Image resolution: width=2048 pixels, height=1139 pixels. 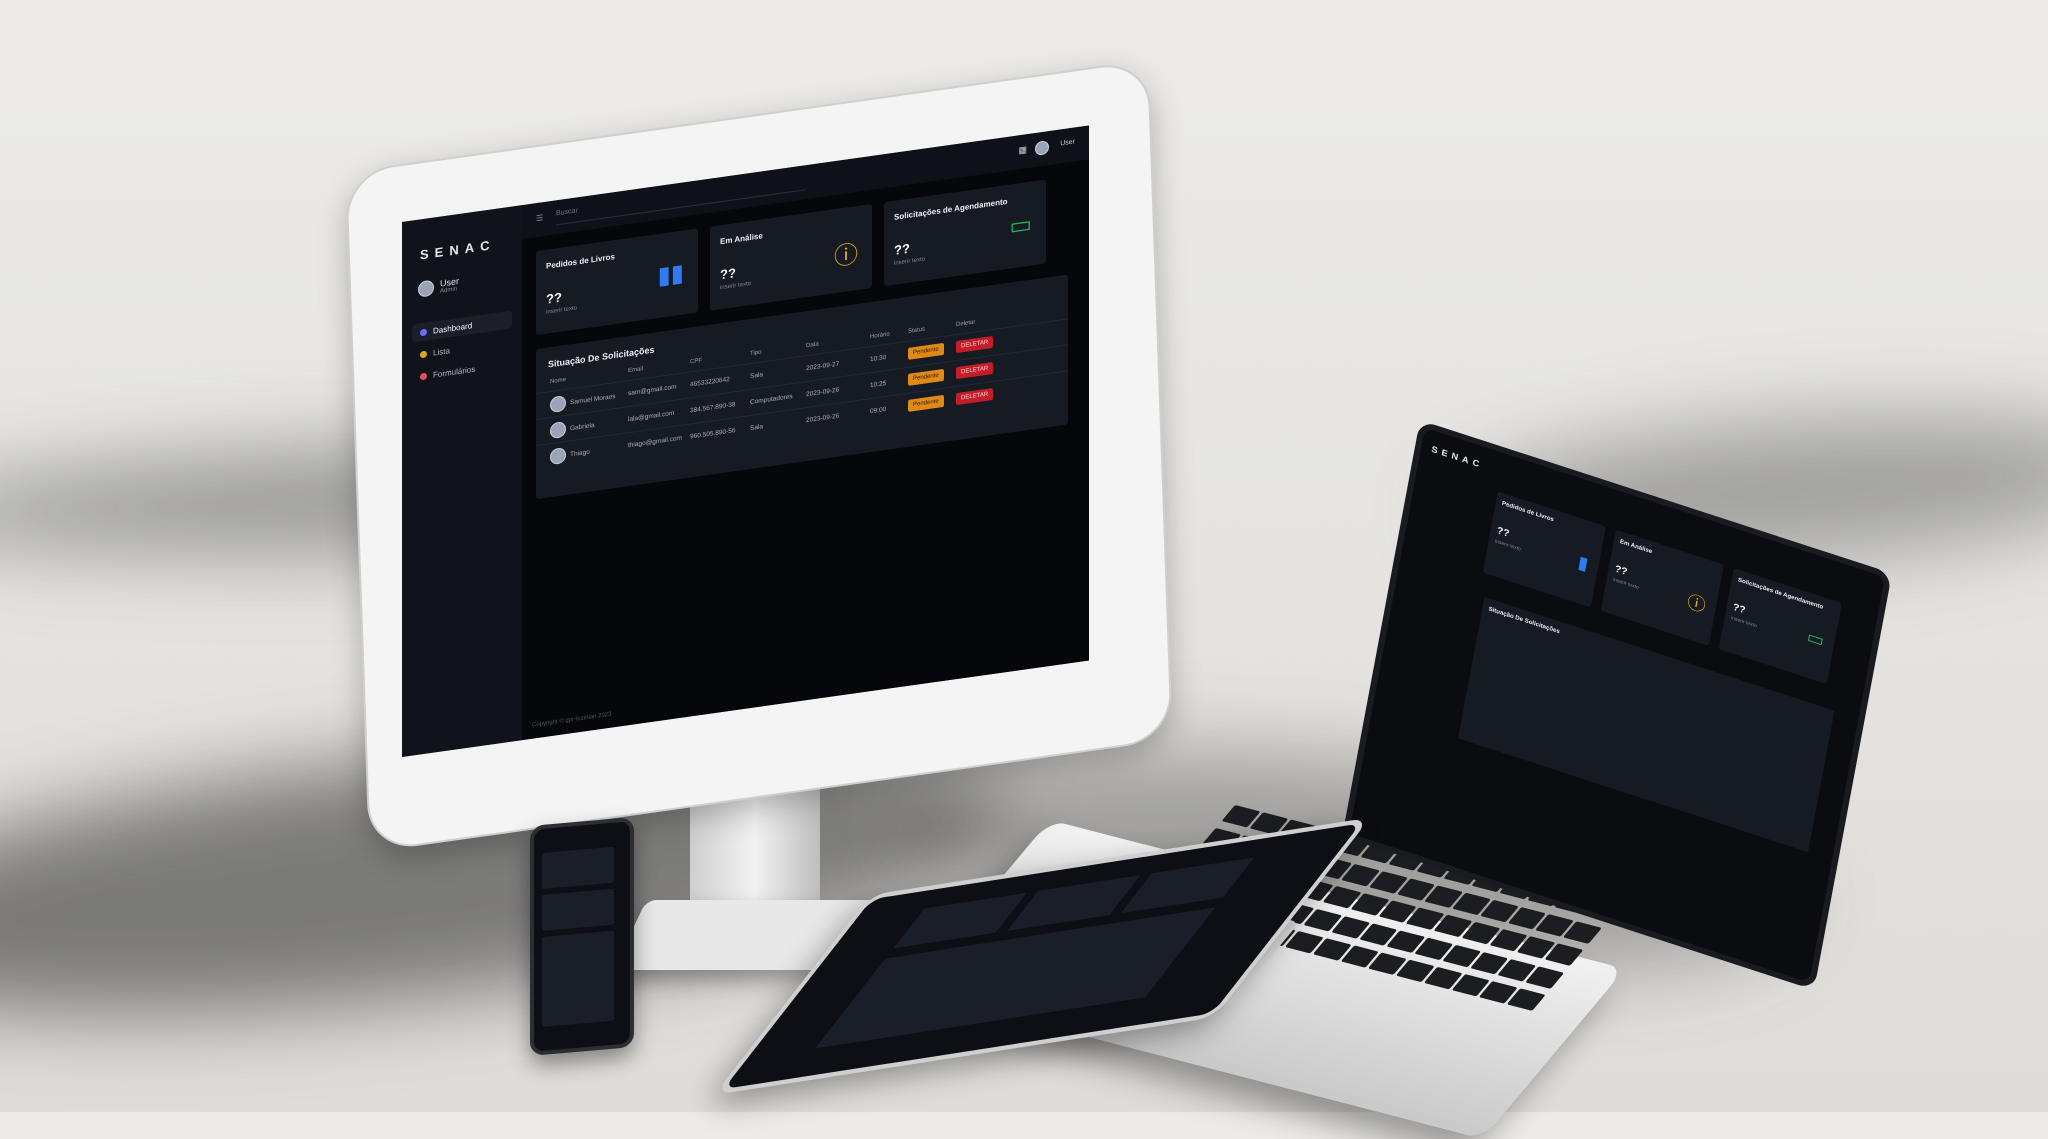 What do you see at coordinates (812, 345) in the screenshot?
I see `column-header: Data` at bounding box center [812, 345].